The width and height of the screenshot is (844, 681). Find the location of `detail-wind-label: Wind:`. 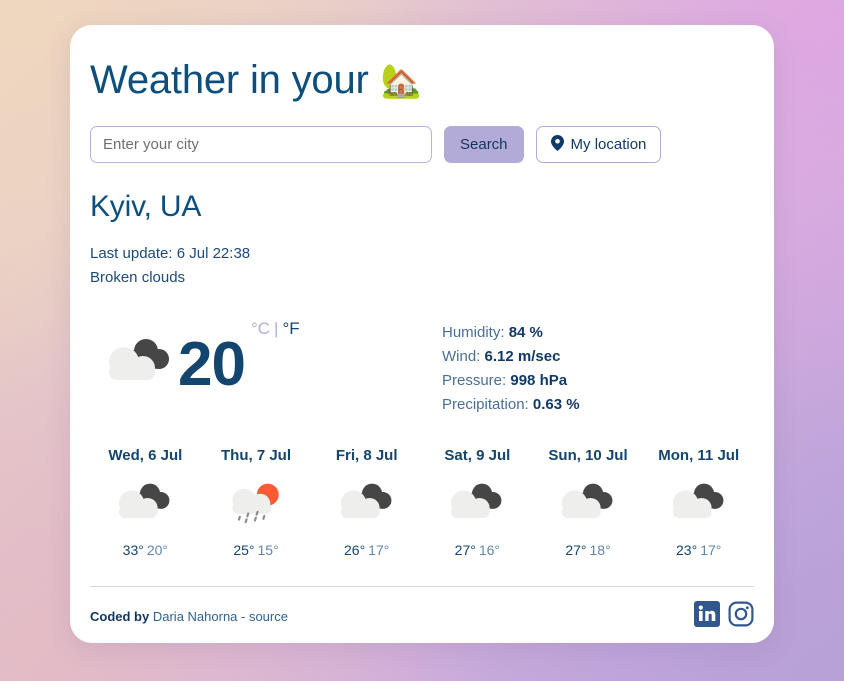

detail-wind-label: Wind: is located at coordinates (461, 356).